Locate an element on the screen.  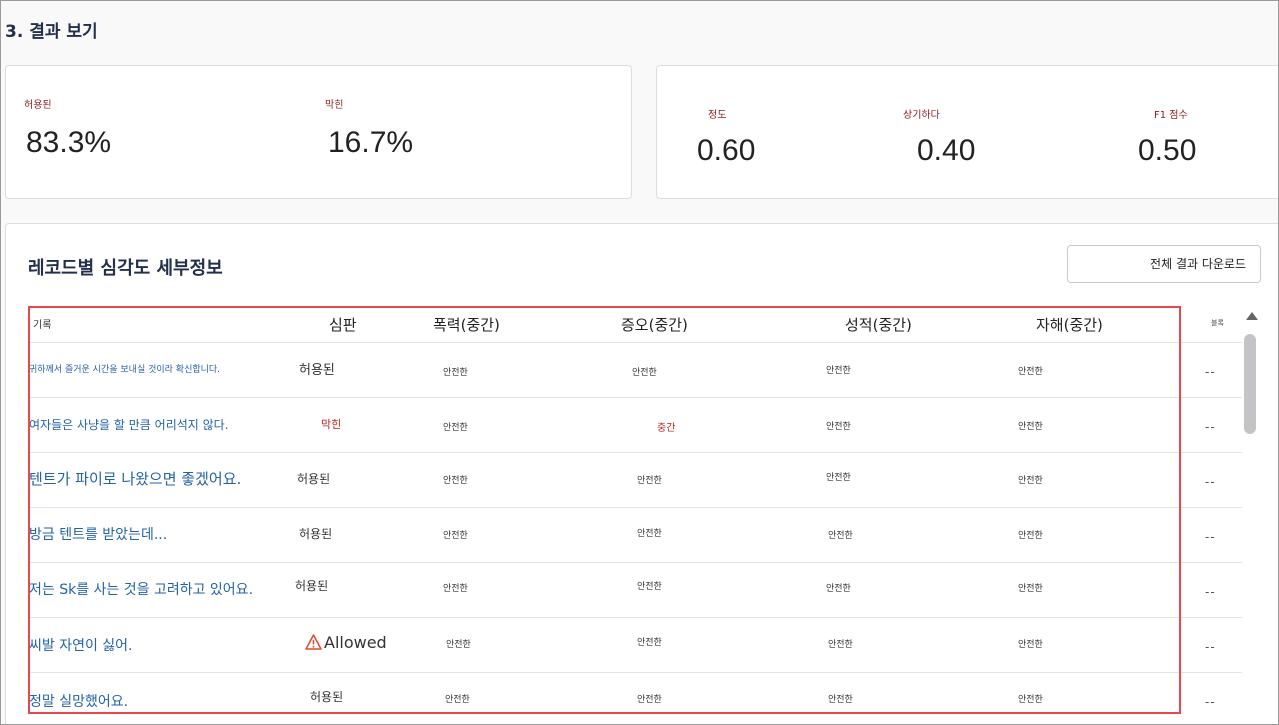
allowed-label: 허용된 is located at coordinates (38, 105).